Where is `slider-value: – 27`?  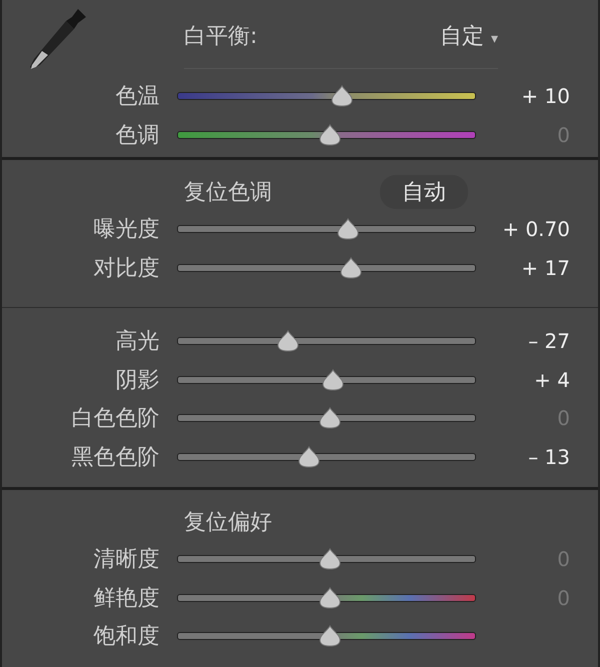
slider-value: – 27 is located at coordinates (548, 341).